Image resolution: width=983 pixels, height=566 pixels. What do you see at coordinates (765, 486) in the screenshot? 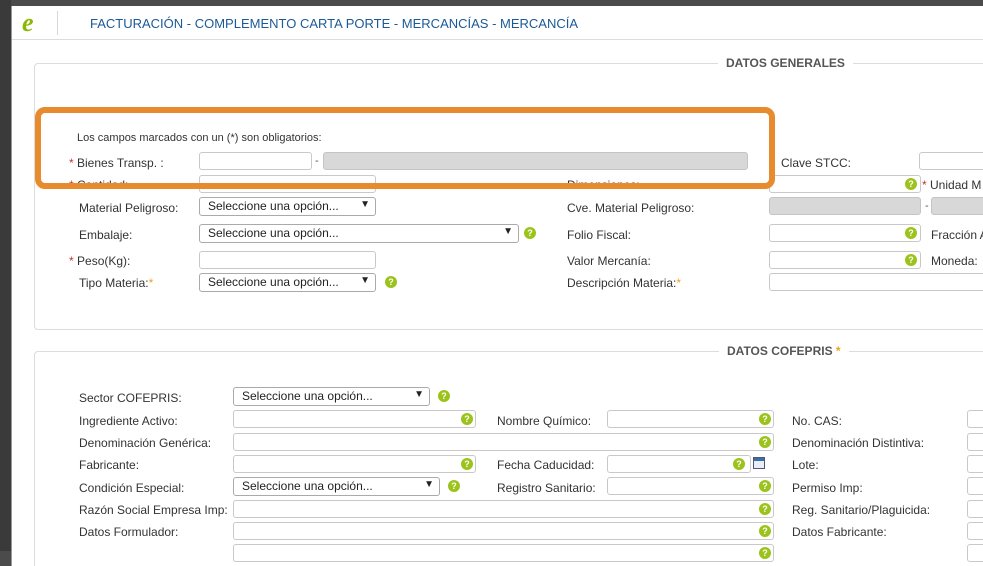
I see `registro-sanitario-help-icon: ?` at bounding box center [765, 486].